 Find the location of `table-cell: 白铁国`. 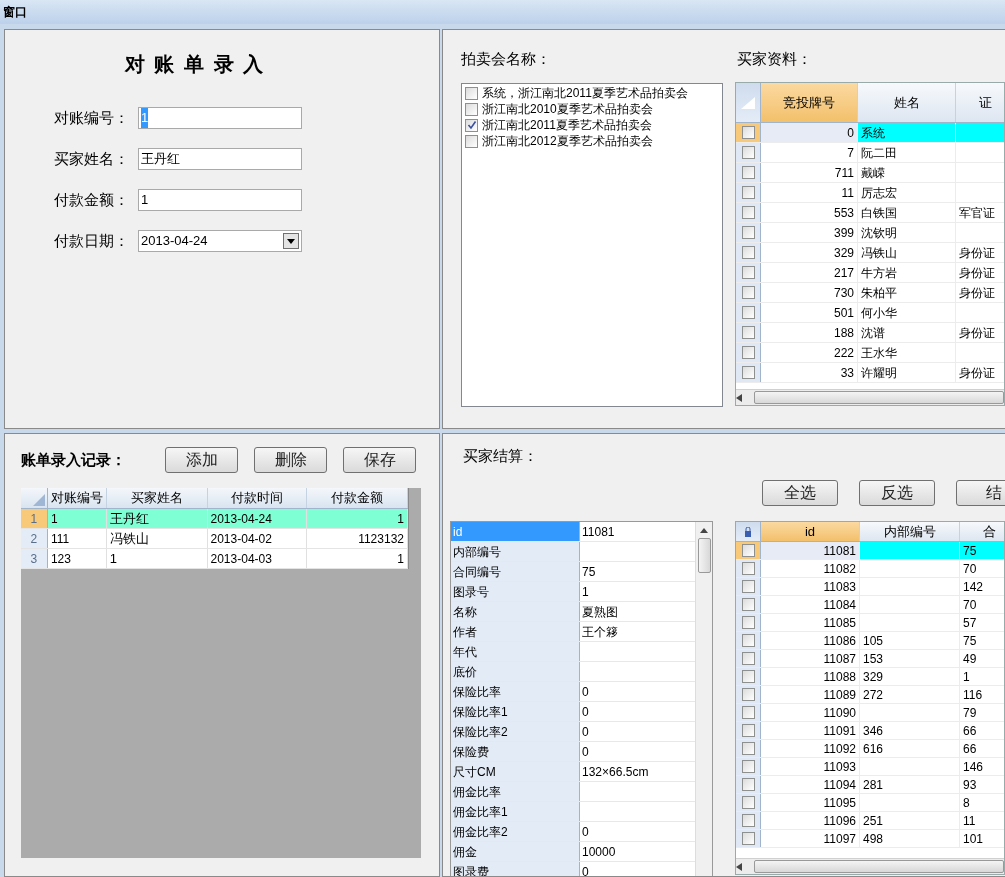

table-cell: 白铁国 is located at coordinates (907, 212).